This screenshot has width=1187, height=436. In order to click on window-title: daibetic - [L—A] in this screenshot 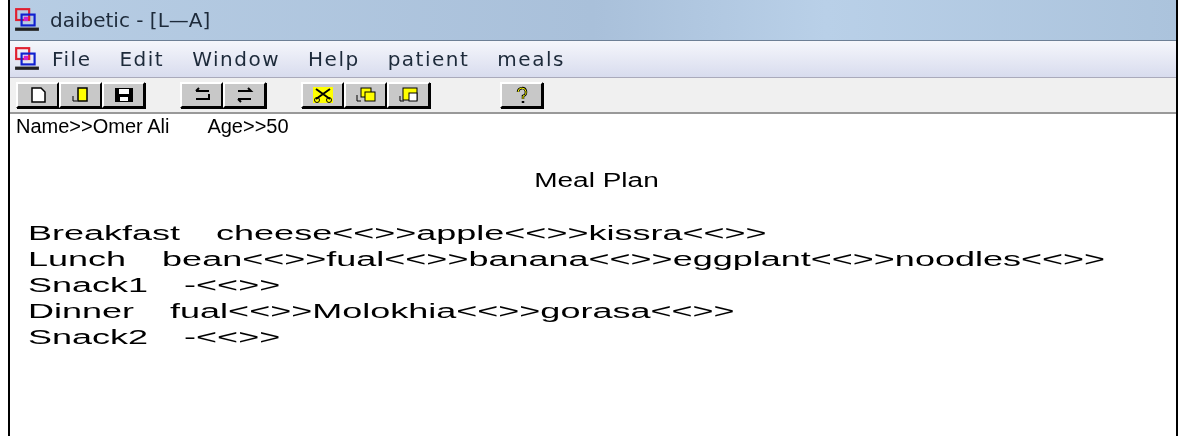, I will do `click(130, 20)`.